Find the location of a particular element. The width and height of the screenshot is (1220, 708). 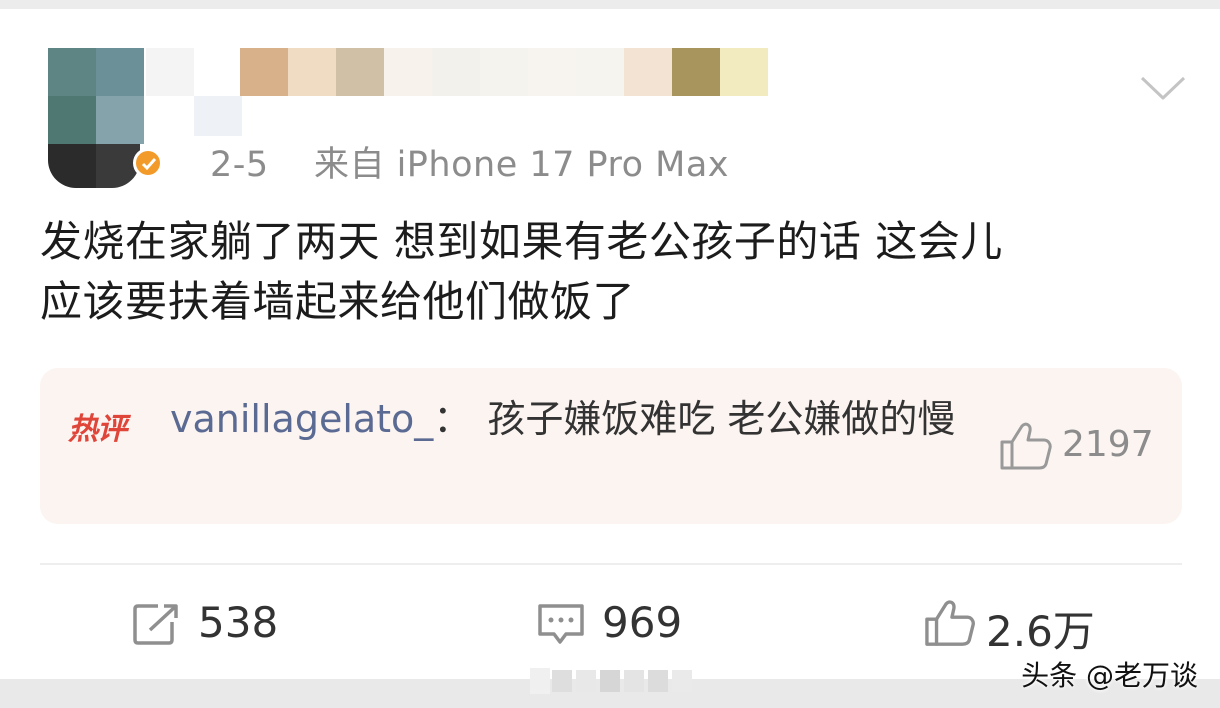

hot-comment-username: vanillagelato_ is located at coordinates (301, 419).